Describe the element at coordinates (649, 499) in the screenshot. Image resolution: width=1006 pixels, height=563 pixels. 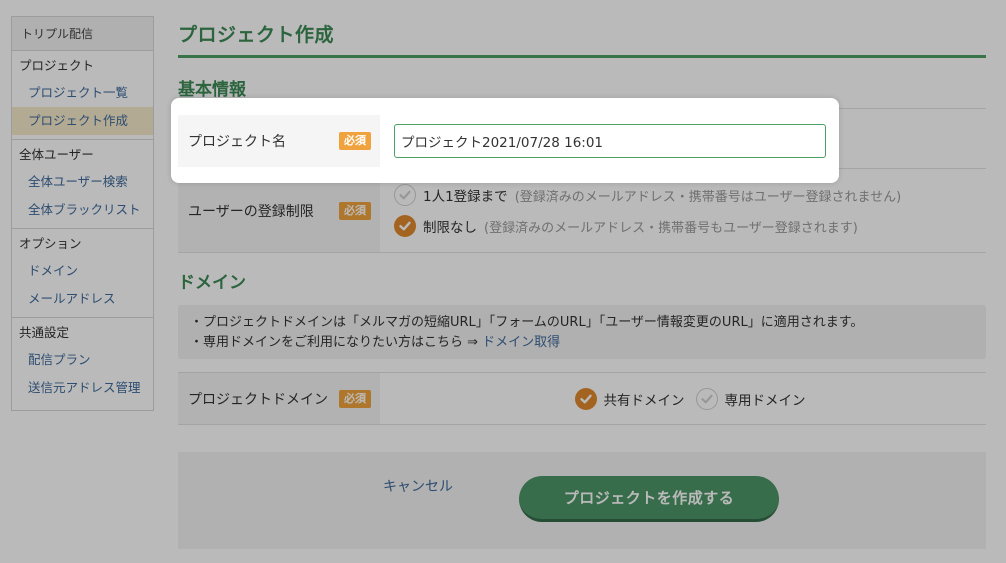
I see `create-project-button: プロジェクトを作成する` at that location.